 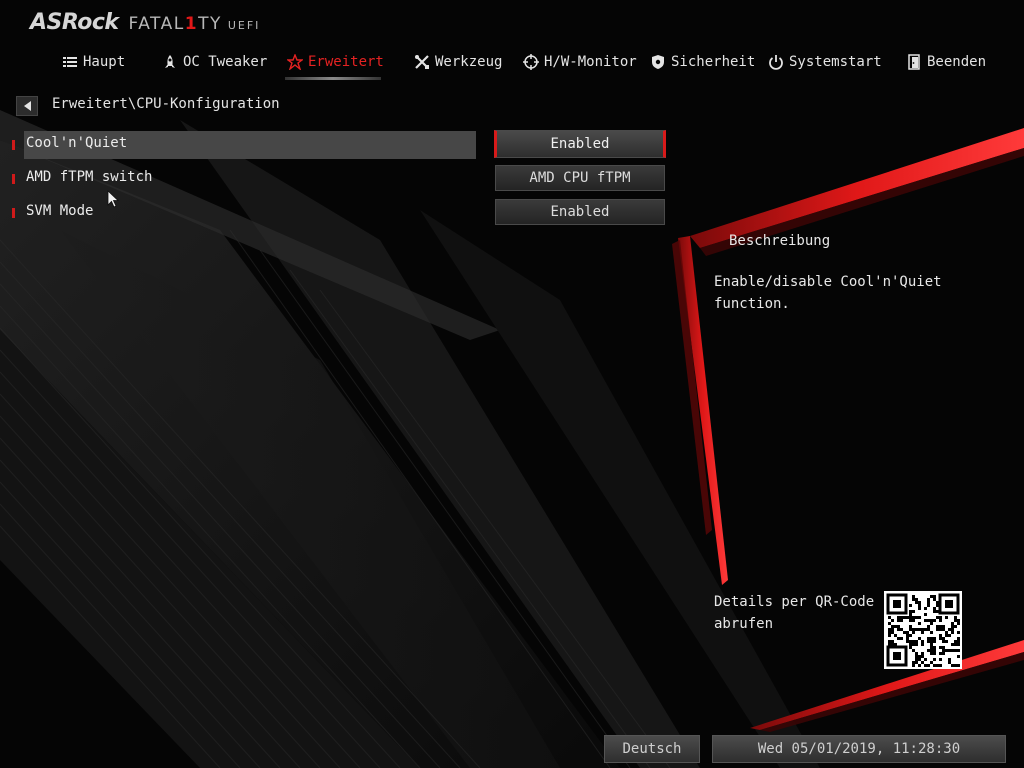 I want to click on setting-value-amd-ftpm-switch: AMD CPU fTPM, so click(x=580, y=178).